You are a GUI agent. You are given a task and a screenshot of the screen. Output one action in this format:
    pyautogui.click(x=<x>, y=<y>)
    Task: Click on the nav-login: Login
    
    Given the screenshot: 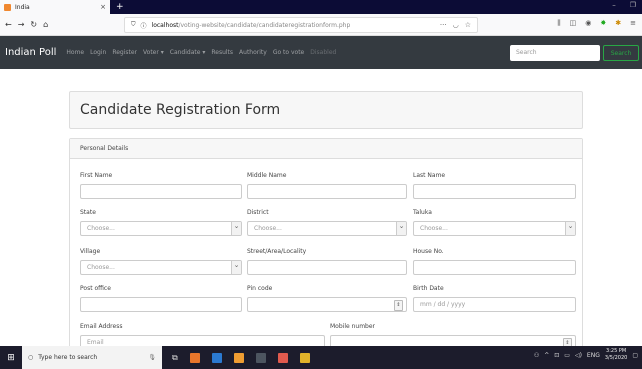 What is the action you would take?
    pyautogui.click(x=98, y=52)
    